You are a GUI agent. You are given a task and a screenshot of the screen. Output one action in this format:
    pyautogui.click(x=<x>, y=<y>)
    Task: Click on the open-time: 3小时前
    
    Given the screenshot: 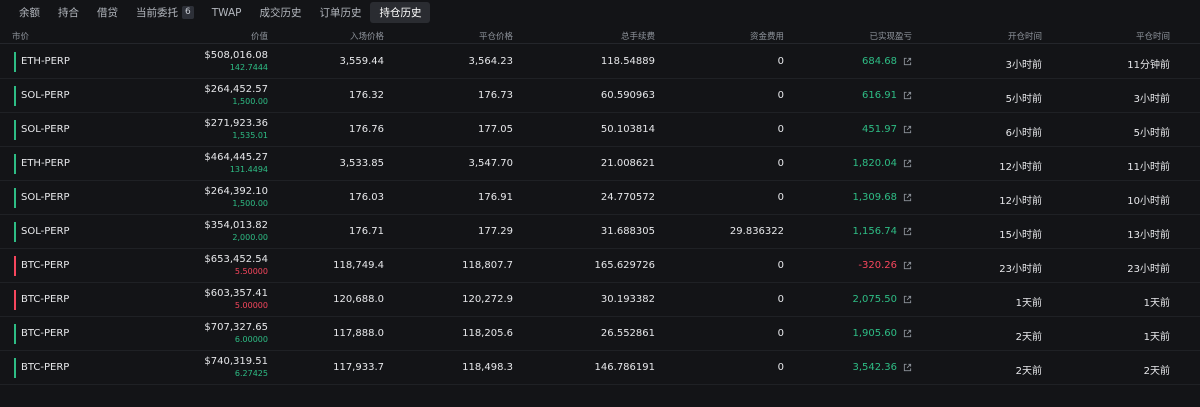 What is the action you would take?
    pyautogui.click(x=1023, y=65)
    